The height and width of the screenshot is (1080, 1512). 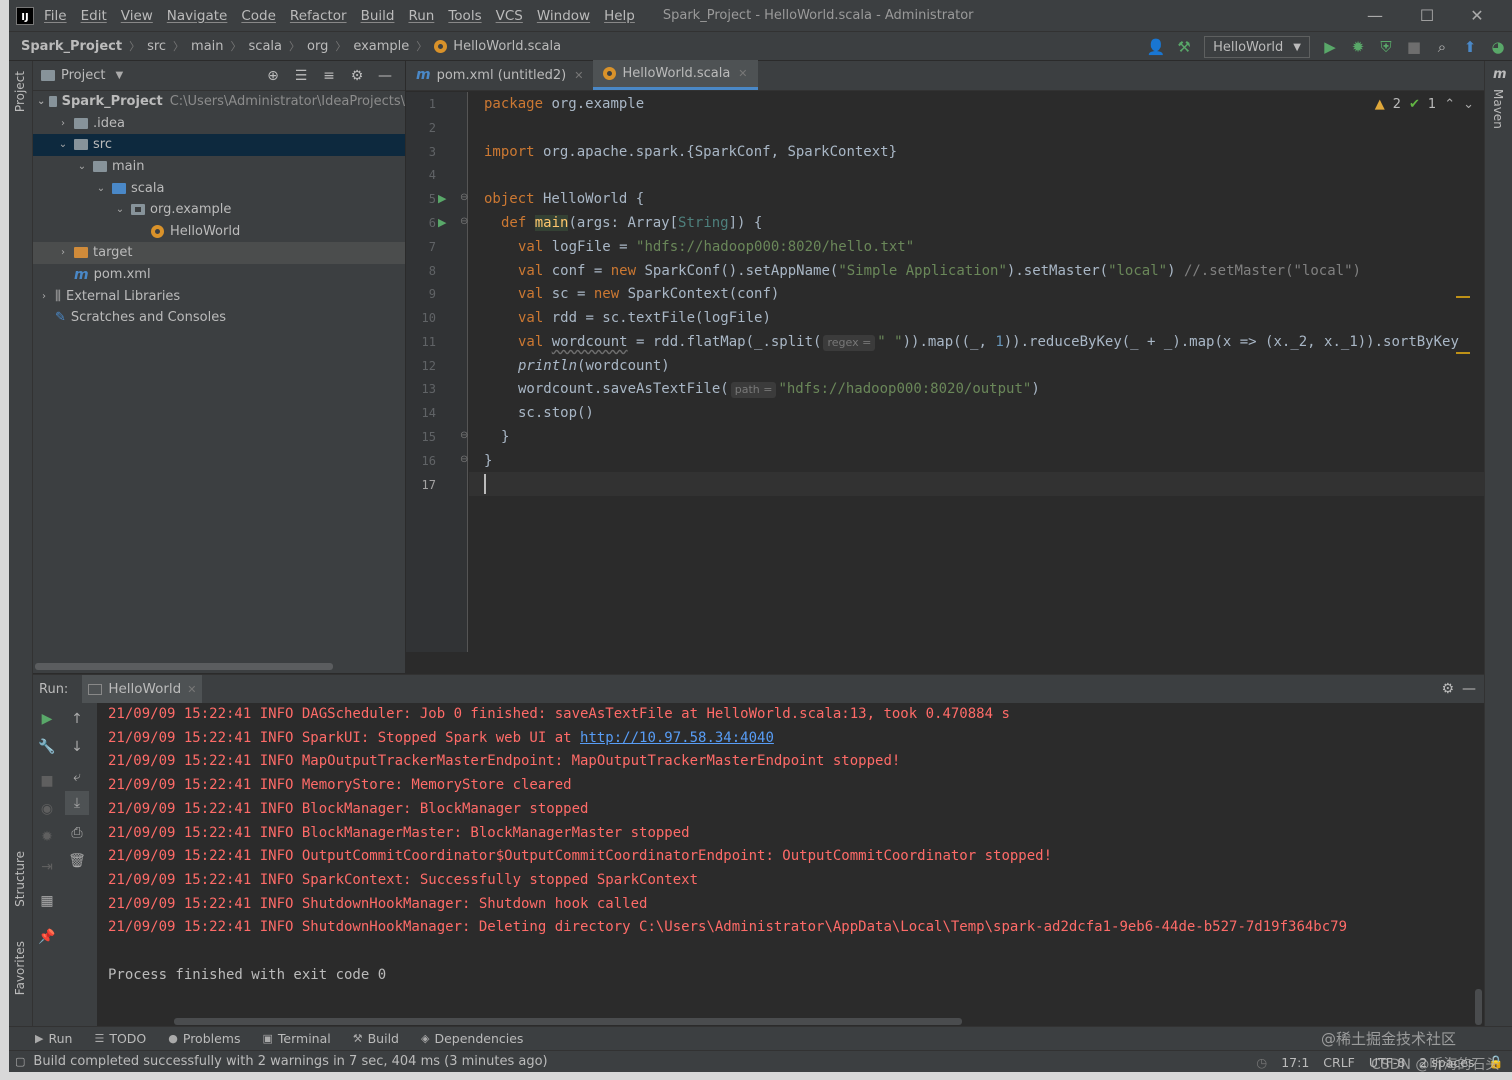 What do you see at coordinates (1477, 15) in the screenshot?
I see `close-button: ✕` at bounding box center [1477, 15].